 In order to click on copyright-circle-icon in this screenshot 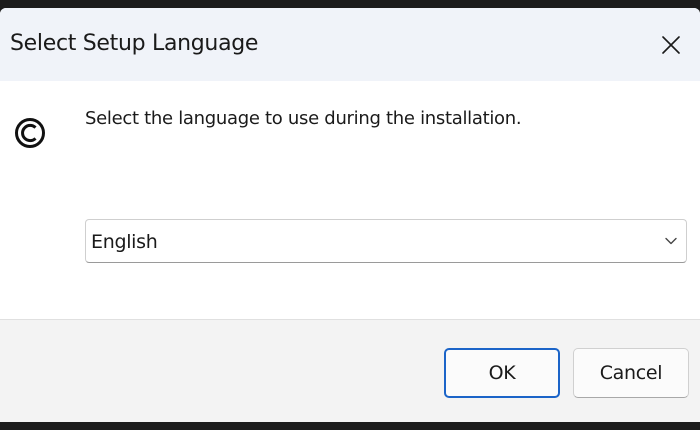, I will do `click(30, 133)`.